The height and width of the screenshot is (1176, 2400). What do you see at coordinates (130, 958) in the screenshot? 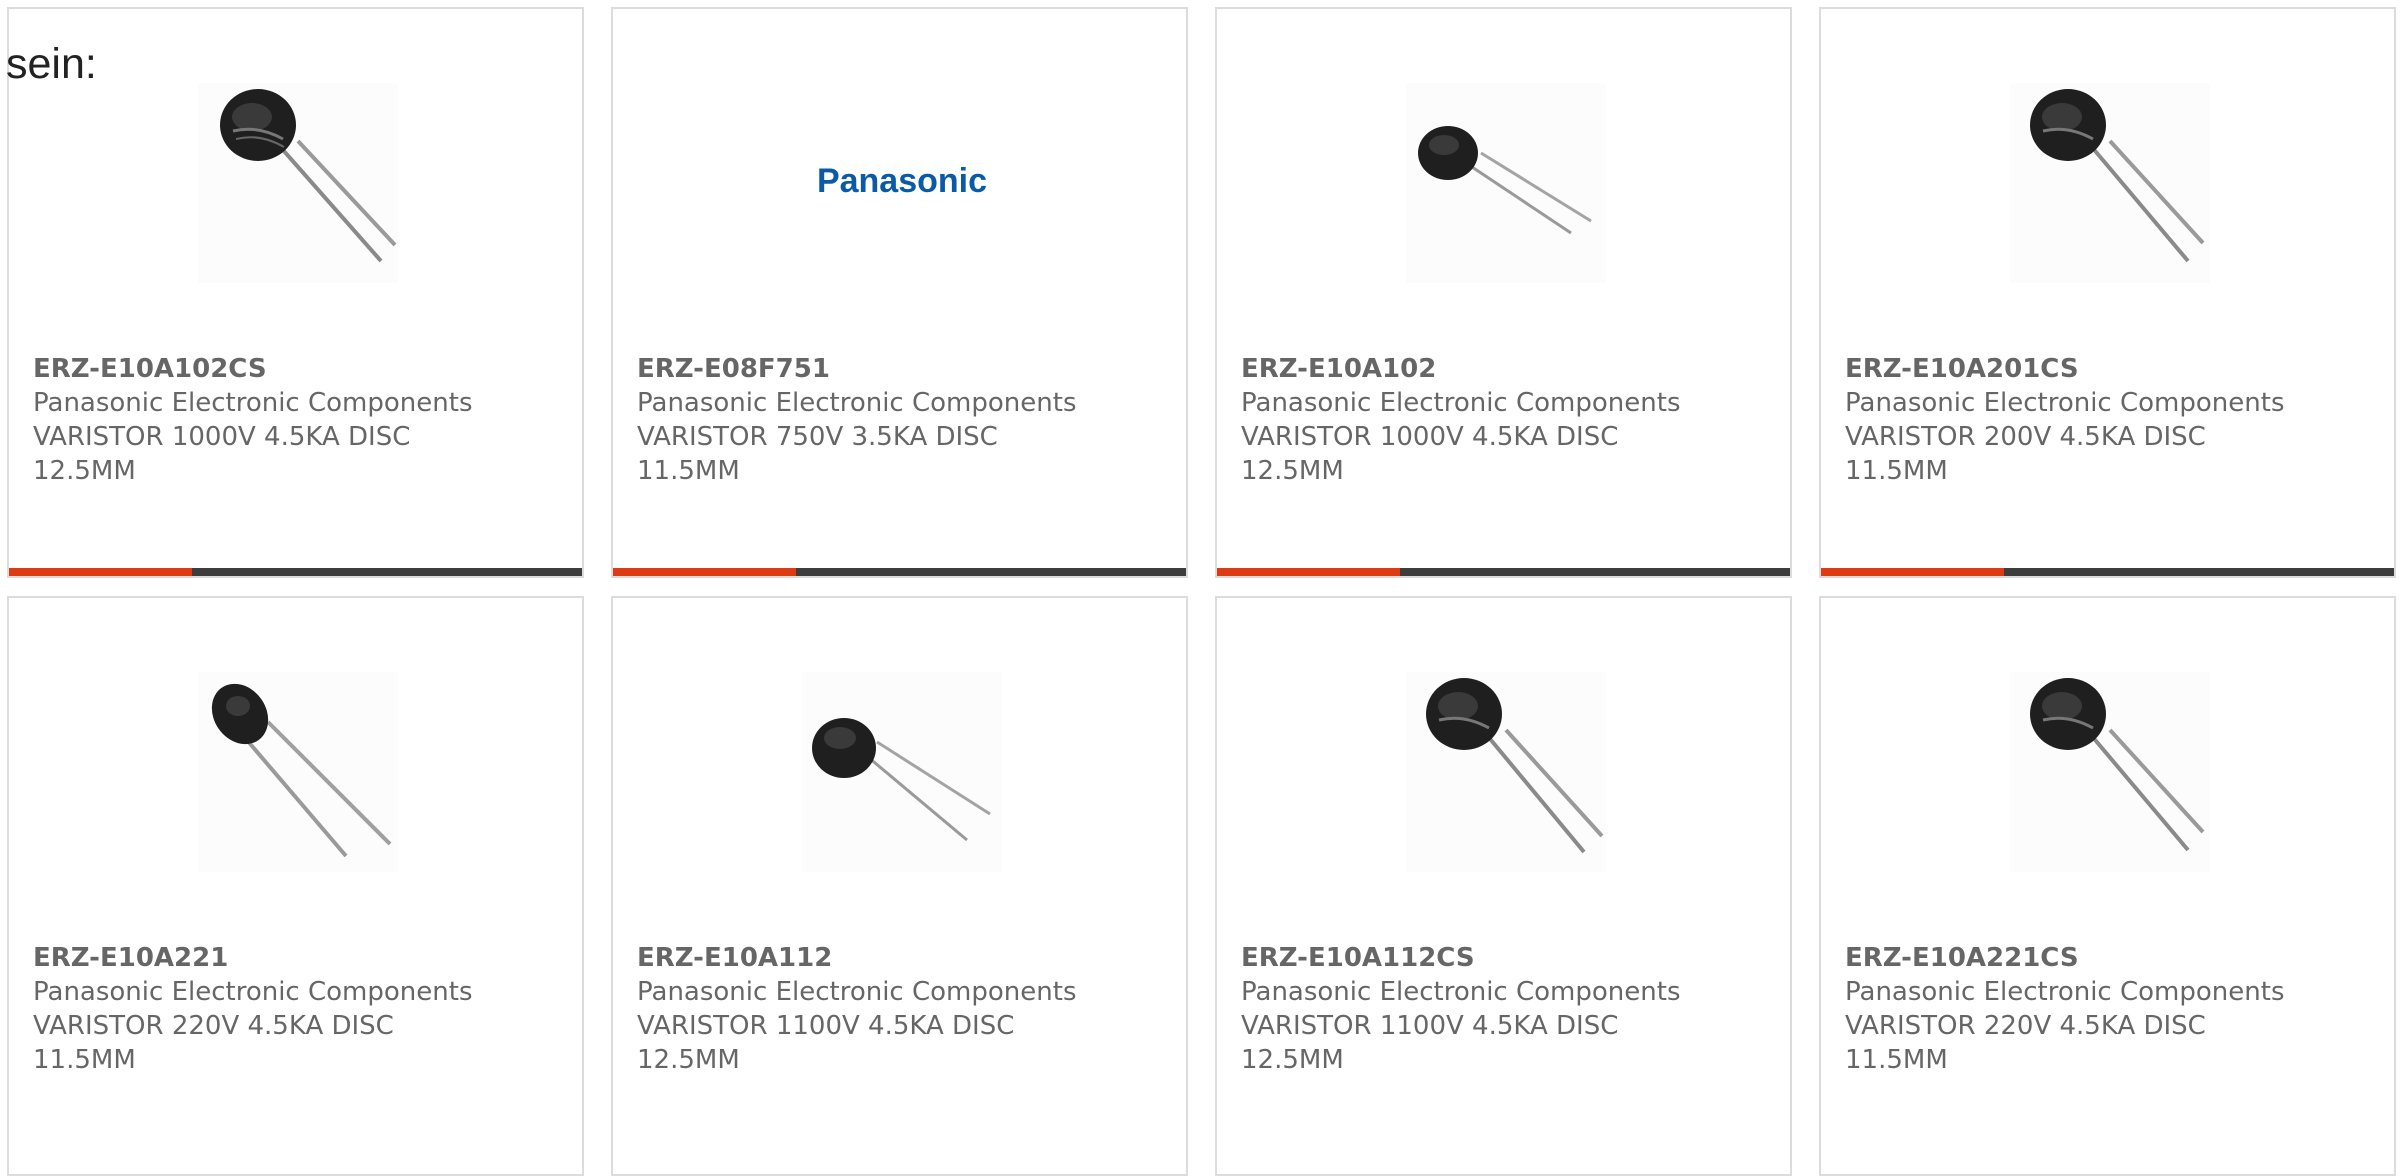
I see `part-number: ERZ-E10A221` at bounding box center [130, 958].